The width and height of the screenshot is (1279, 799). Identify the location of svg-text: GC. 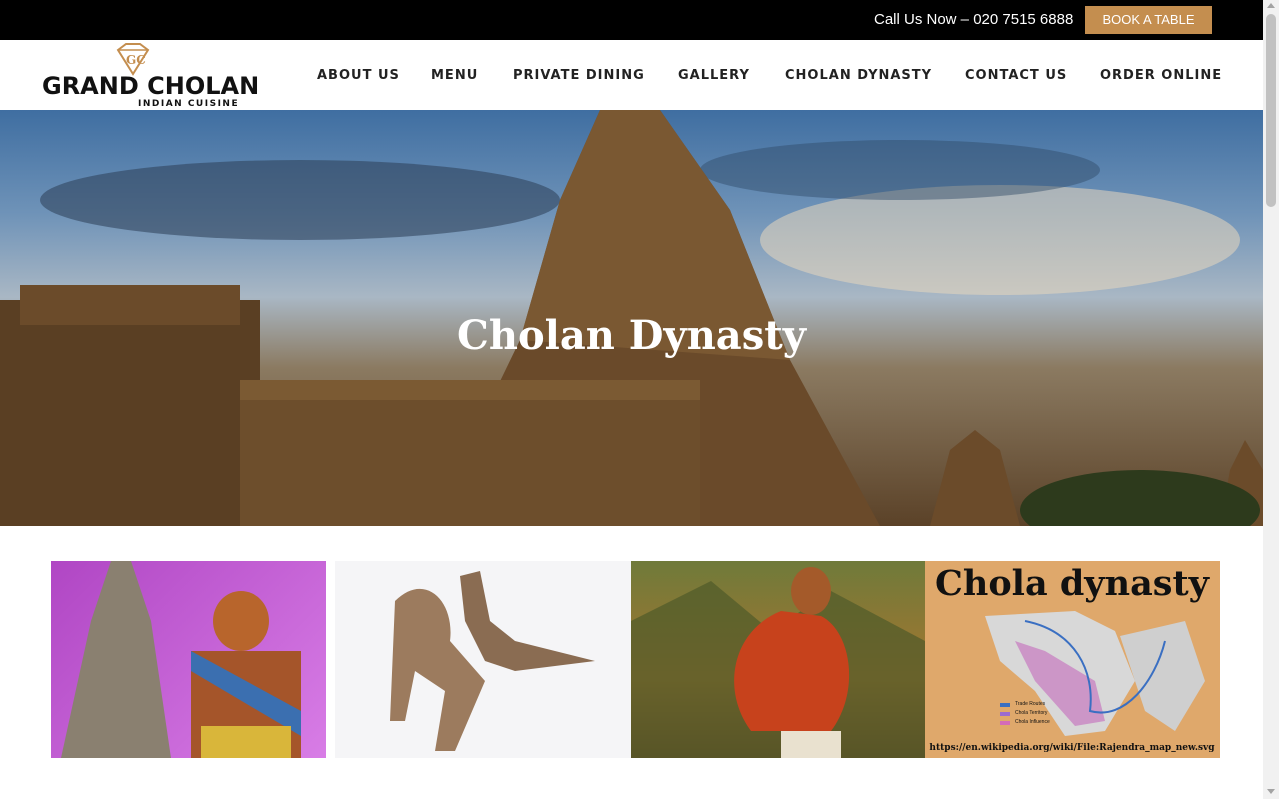
(136, 60).